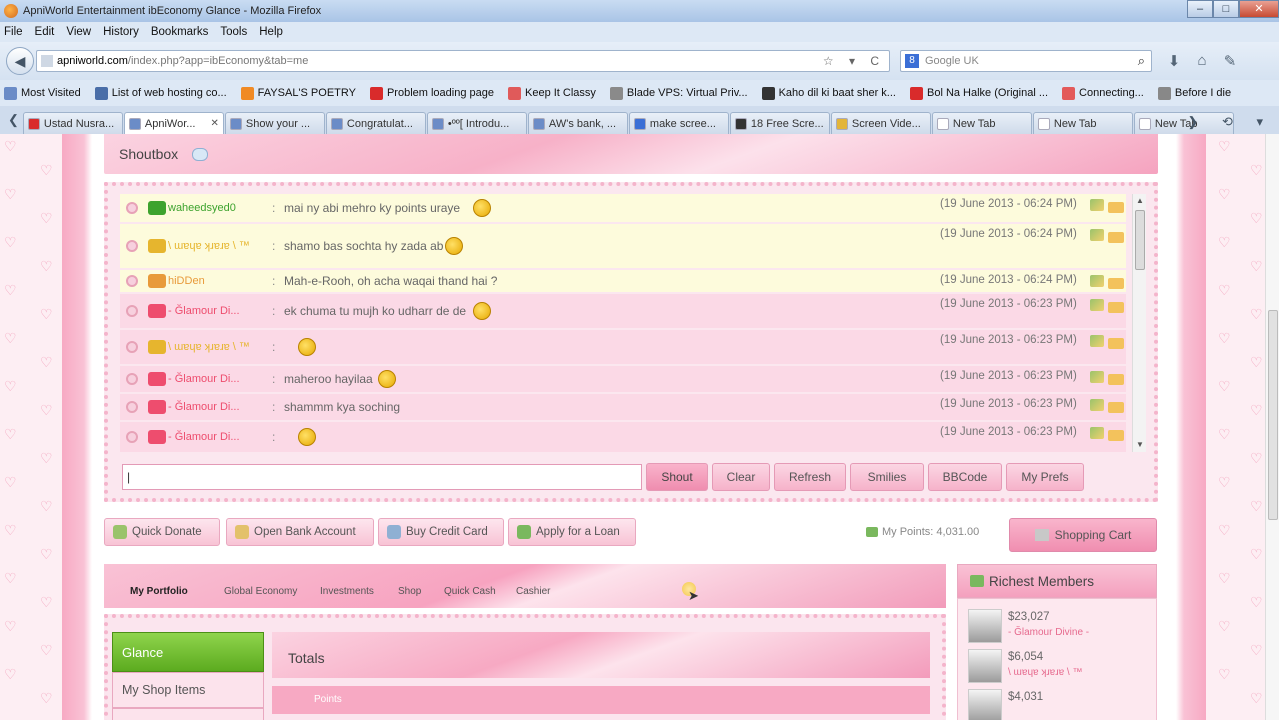  I want to click on shout-input, so click(382, 477).